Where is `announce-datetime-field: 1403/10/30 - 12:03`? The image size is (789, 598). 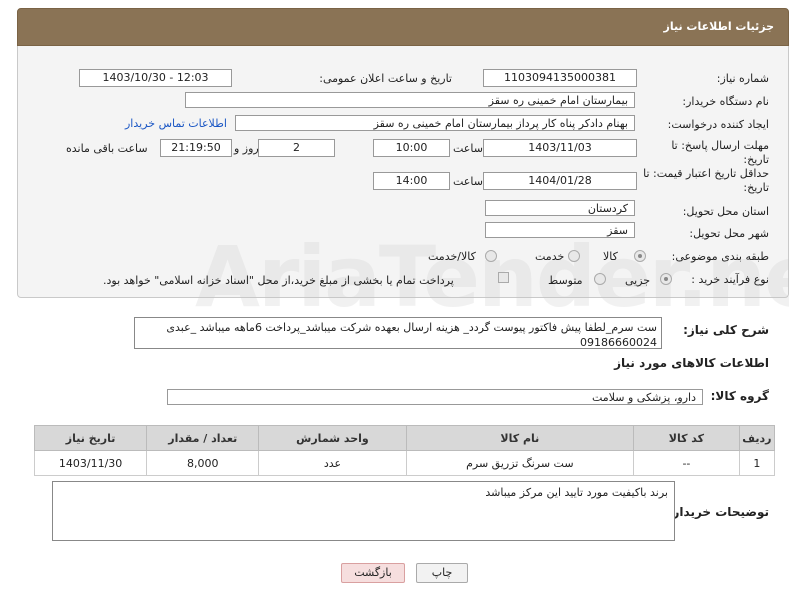
announce-datetime-field: 1403/10/30 - 12:03 is located at coordinates (155, 78).